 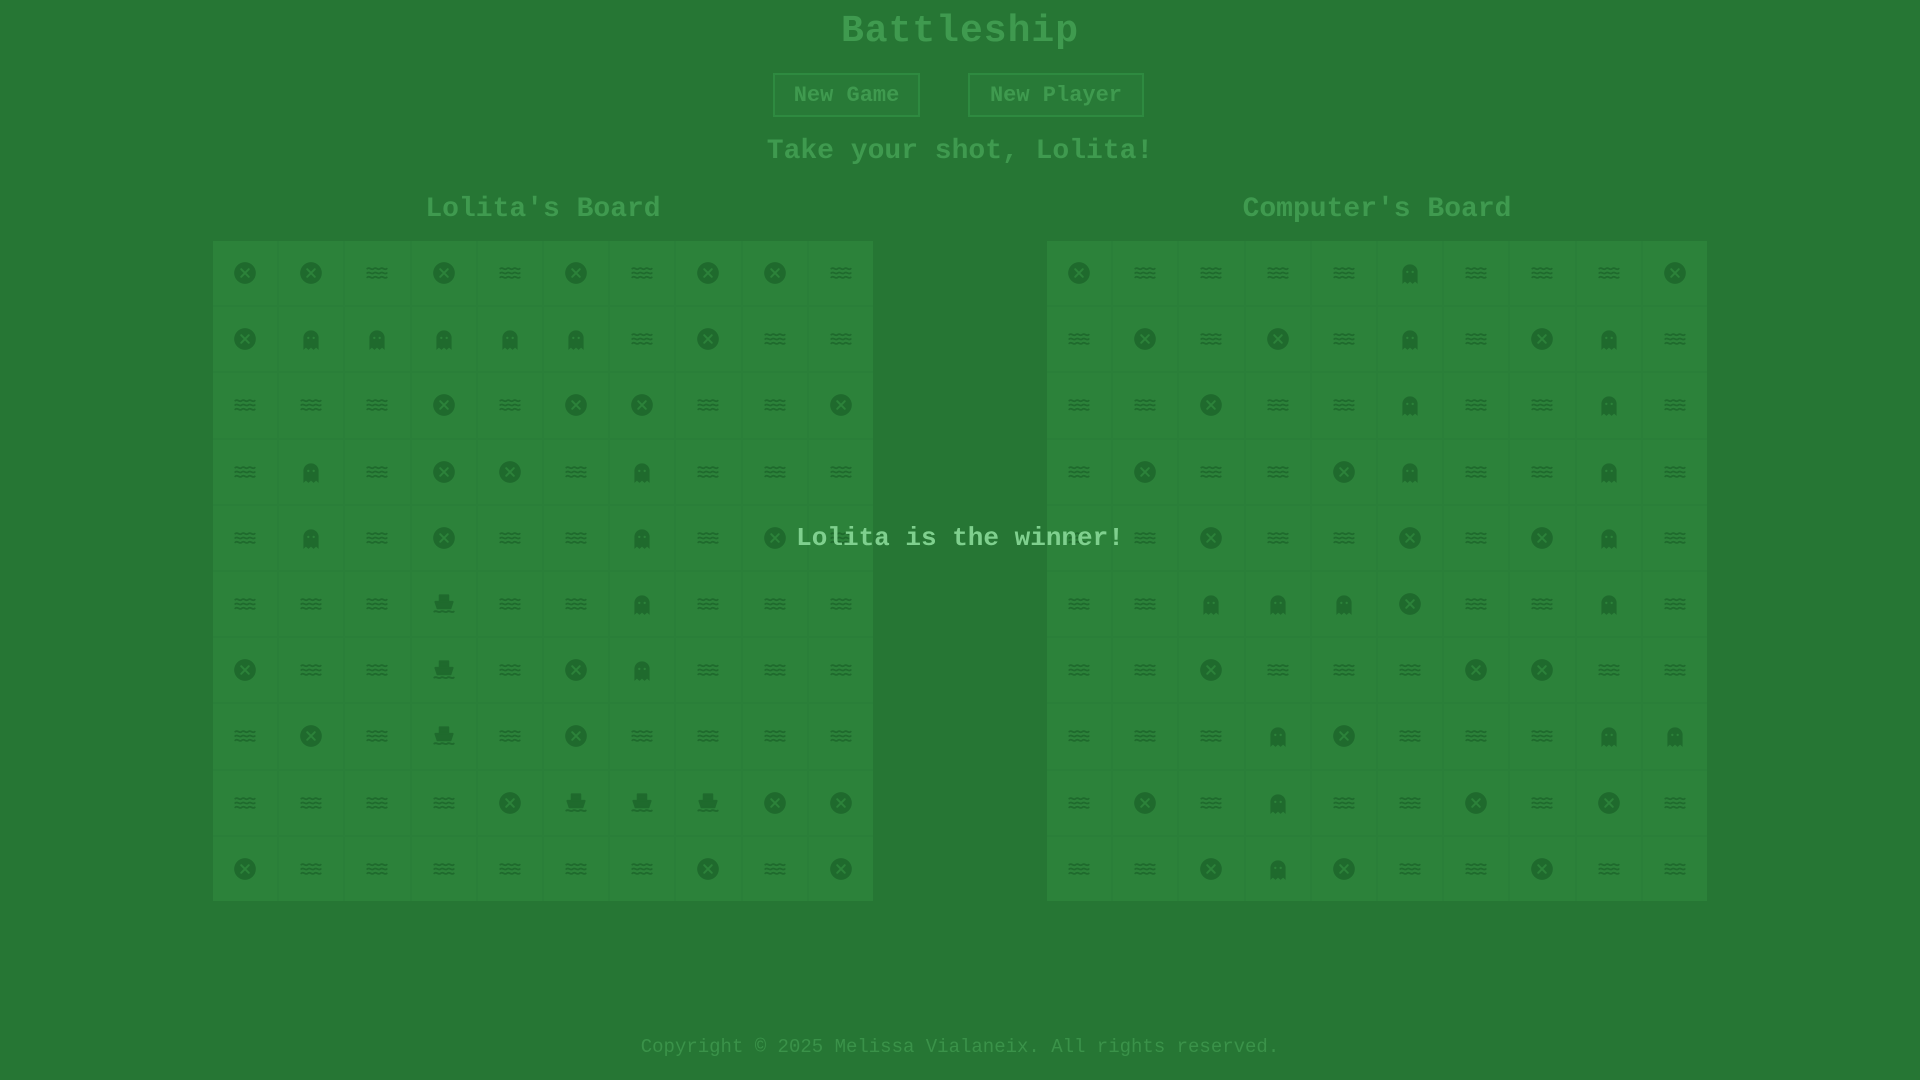 I want to click on new-player-button: New Player, so click(x=1056, y=95).